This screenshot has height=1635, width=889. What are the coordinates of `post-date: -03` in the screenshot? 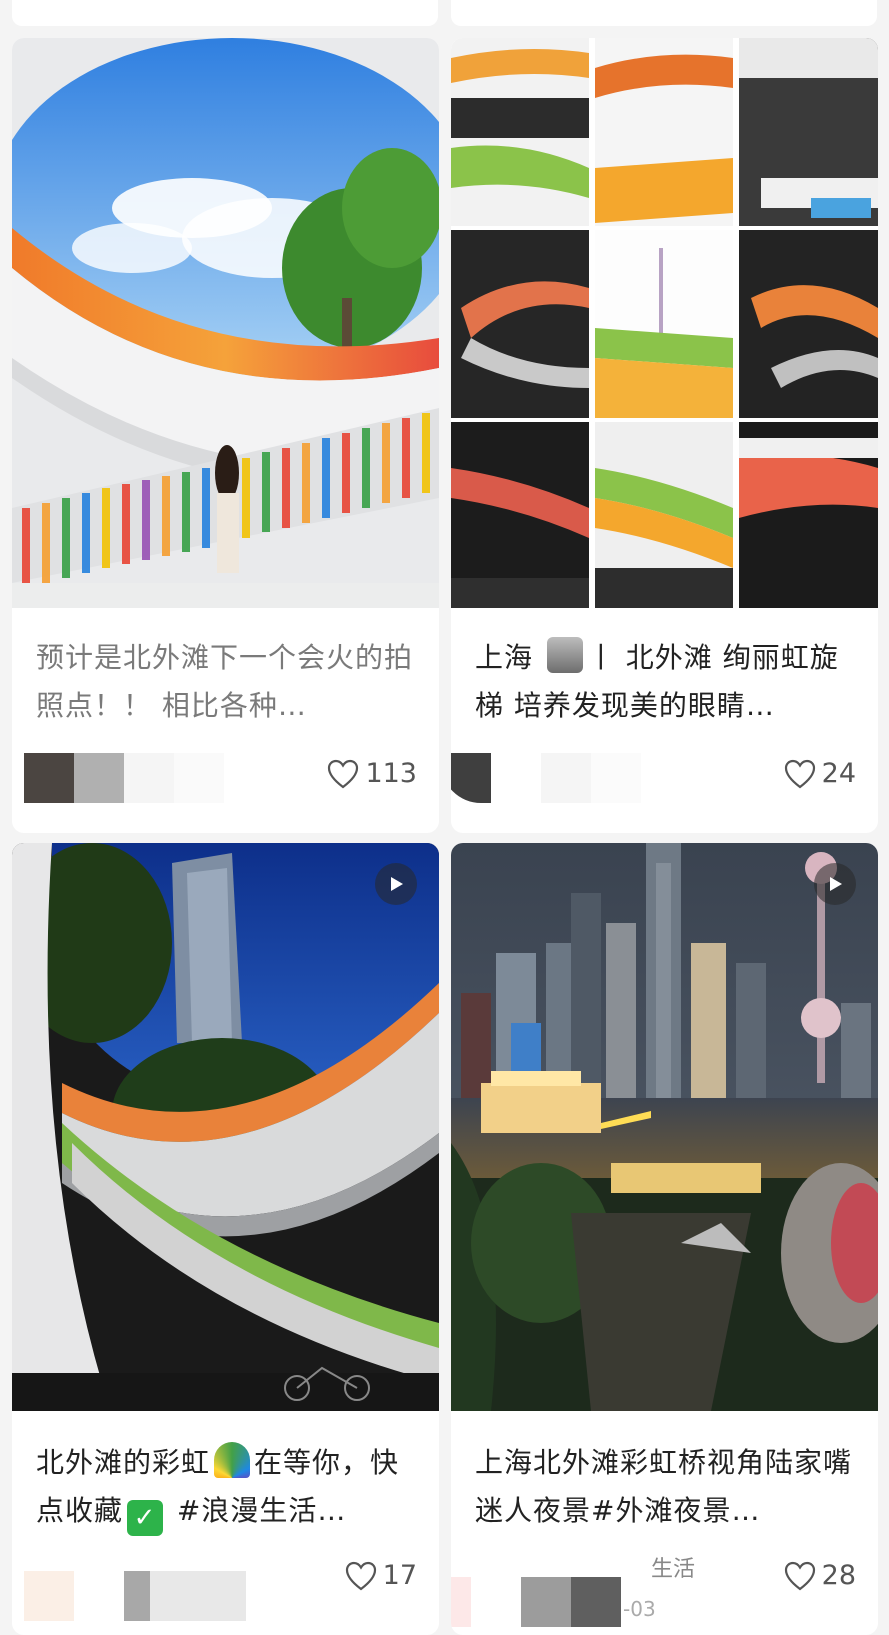 It's located at (639, 1609).